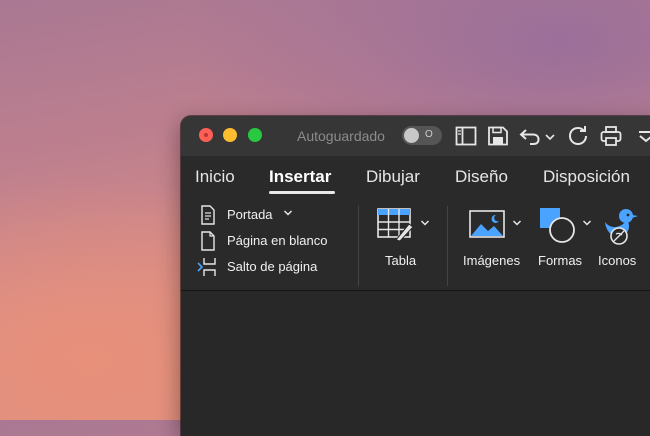  I want to click on images-label: Imágenes, so click(492, 260).